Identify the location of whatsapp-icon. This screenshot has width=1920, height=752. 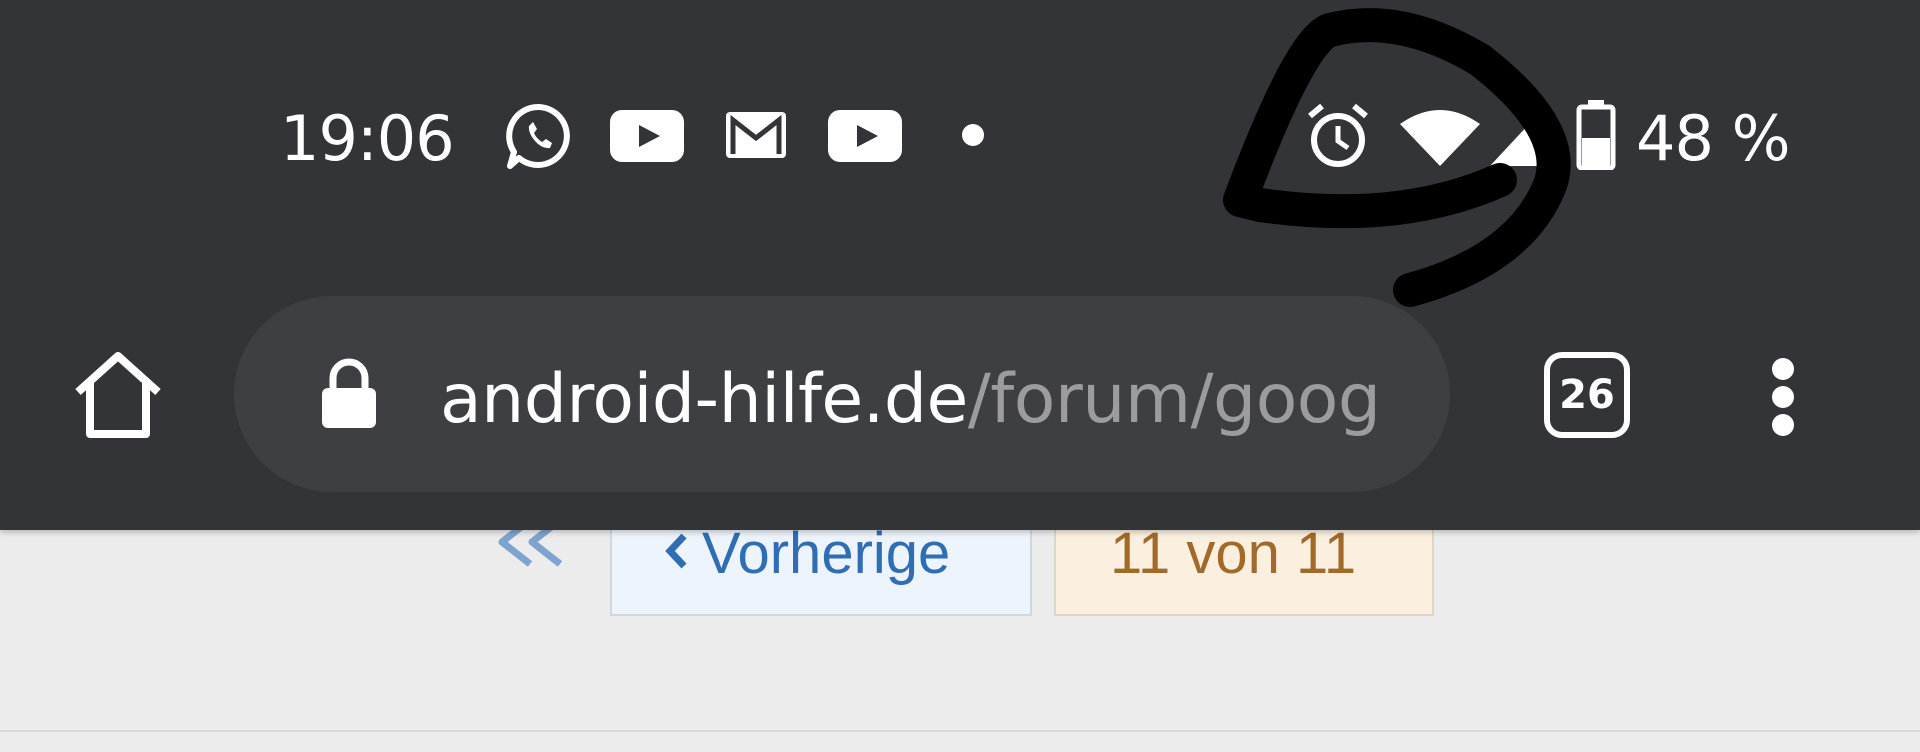
(538, 136).